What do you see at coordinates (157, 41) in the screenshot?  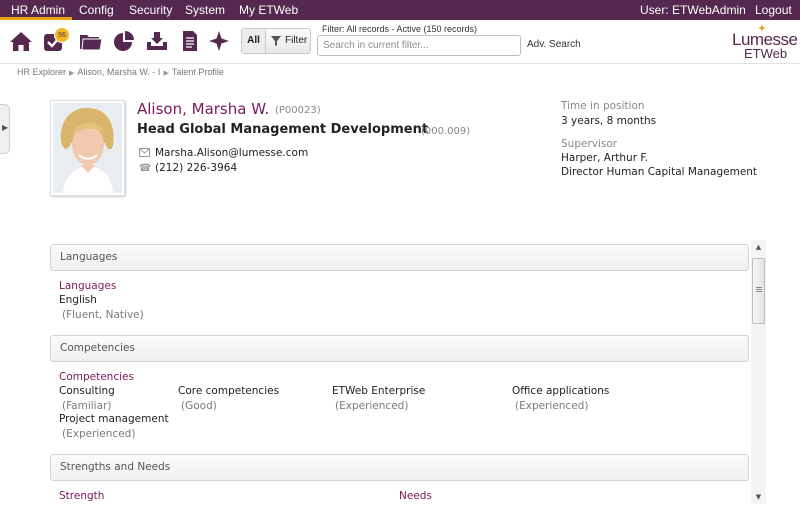 I see `download-icon` at bounding box center [157, 41].